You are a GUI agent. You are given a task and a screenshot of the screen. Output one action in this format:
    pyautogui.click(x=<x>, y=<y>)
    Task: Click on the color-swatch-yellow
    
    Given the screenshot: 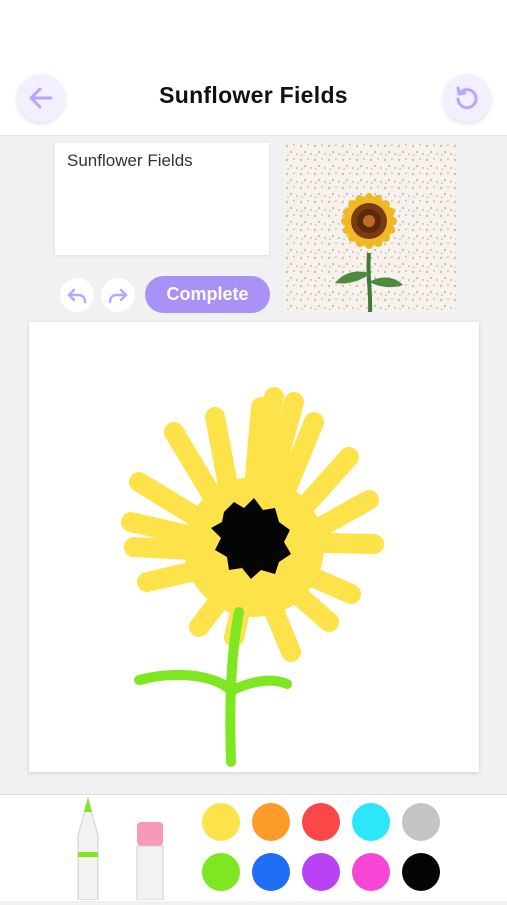 What is the action you would take?
    pyautogui.click(x=221, y=822)
    